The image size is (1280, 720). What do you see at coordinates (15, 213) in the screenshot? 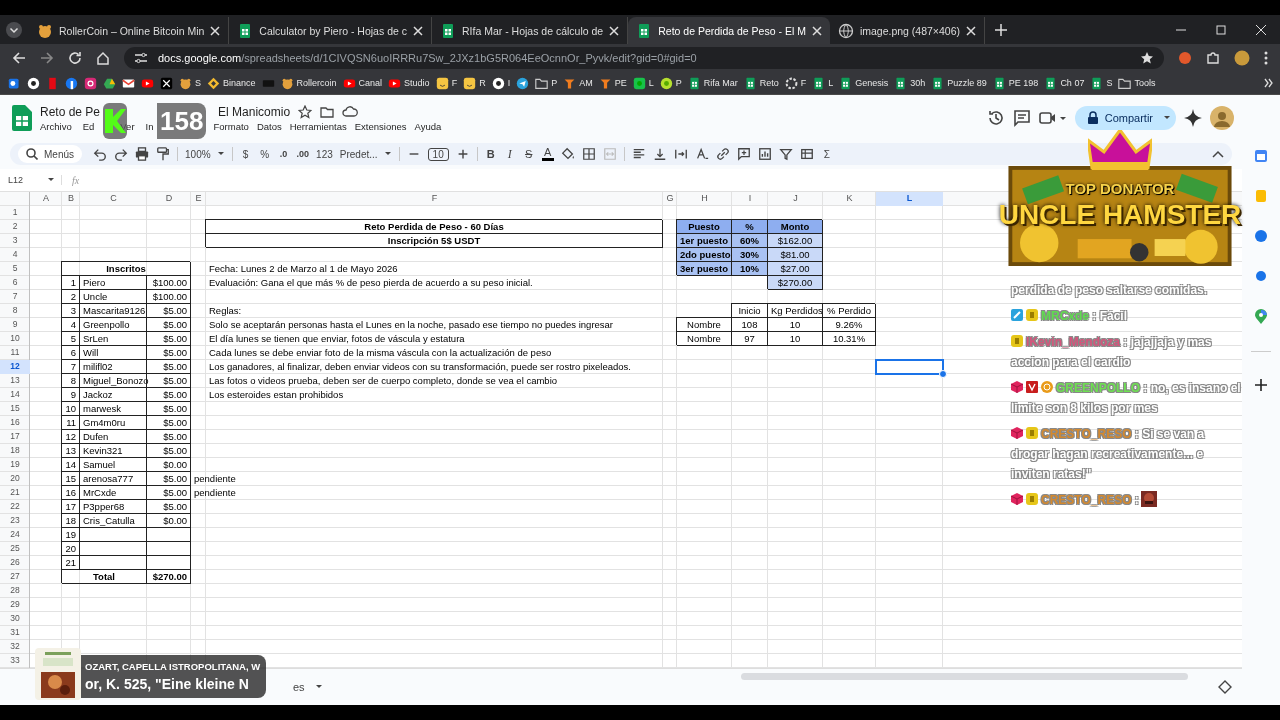
I see `row-header: 1` at bounding box center [15, 213].